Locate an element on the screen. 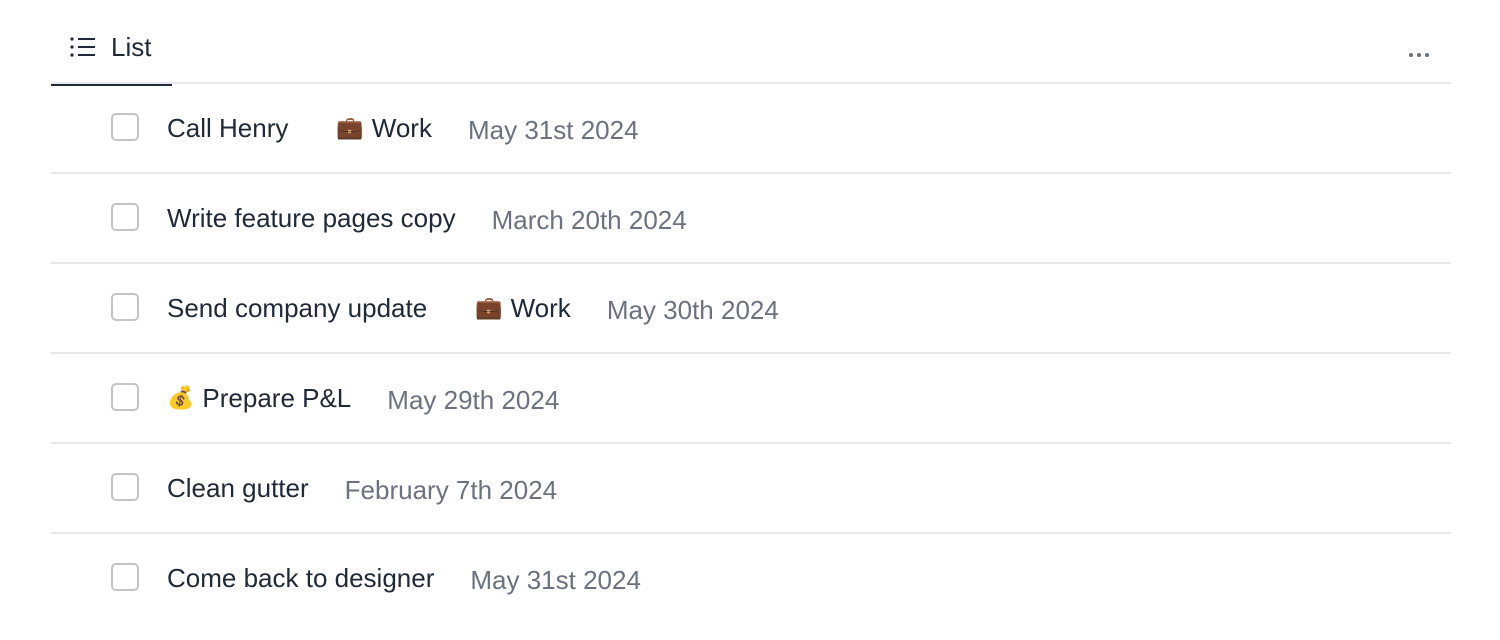 The image size is (1500, 640). task-title: Write feature pages copy is located at coordinates (311, 217).